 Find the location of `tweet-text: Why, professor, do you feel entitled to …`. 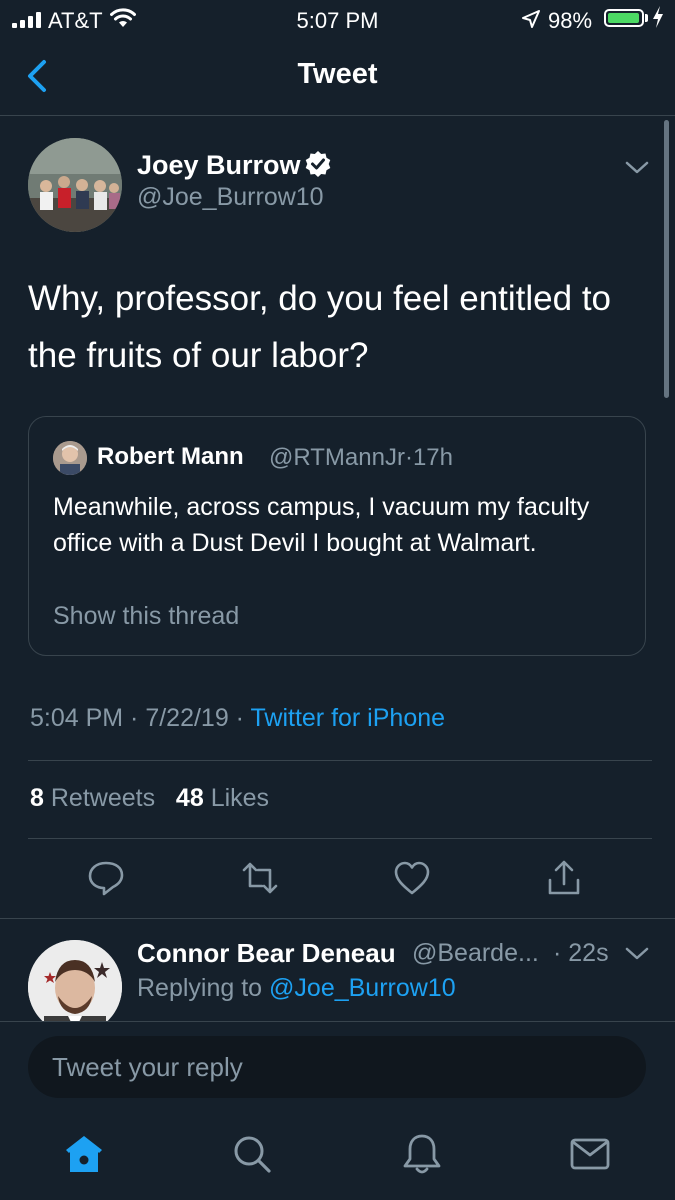

tweet-text: Why, professor, do you feel entitled to … is located at coordinates (320, 327).